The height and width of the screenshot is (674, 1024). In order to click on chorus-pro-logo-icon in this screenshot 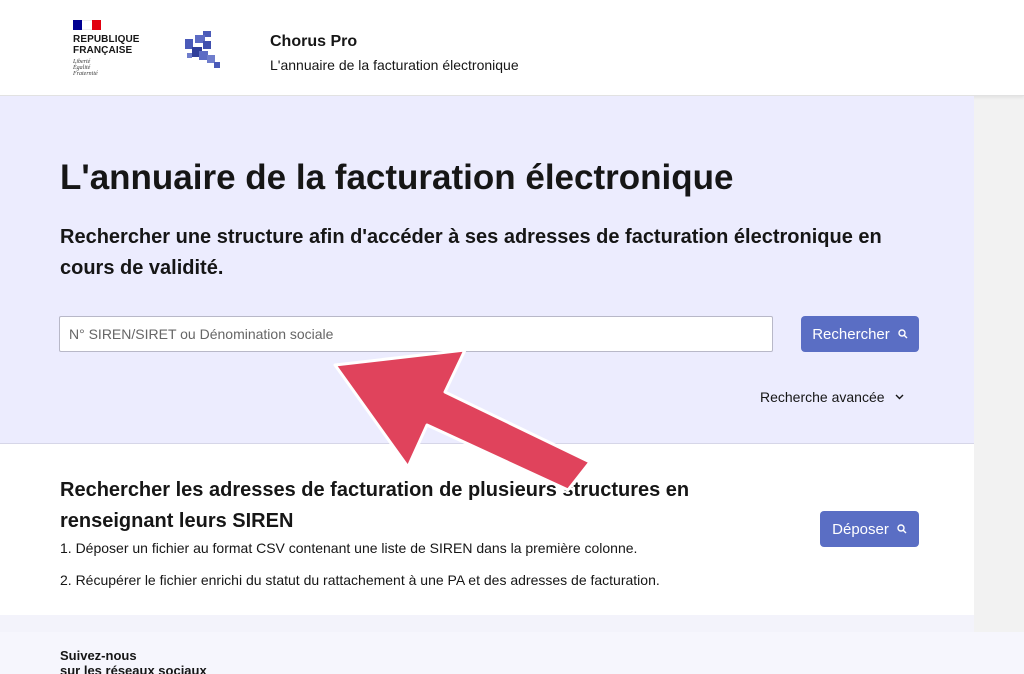, I will do `click(202, 51)`.